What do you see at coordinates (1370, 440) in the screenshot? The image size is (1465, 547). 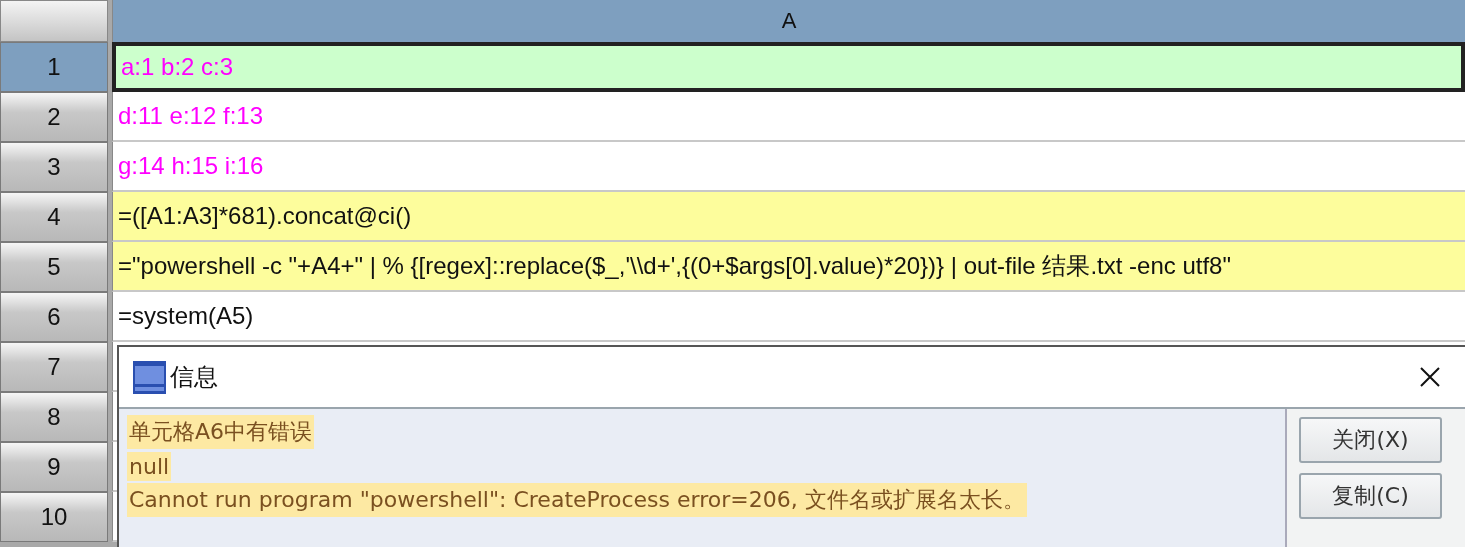 I see `dialog-button: 关闭(X)` at bounding box center [1370, 440].